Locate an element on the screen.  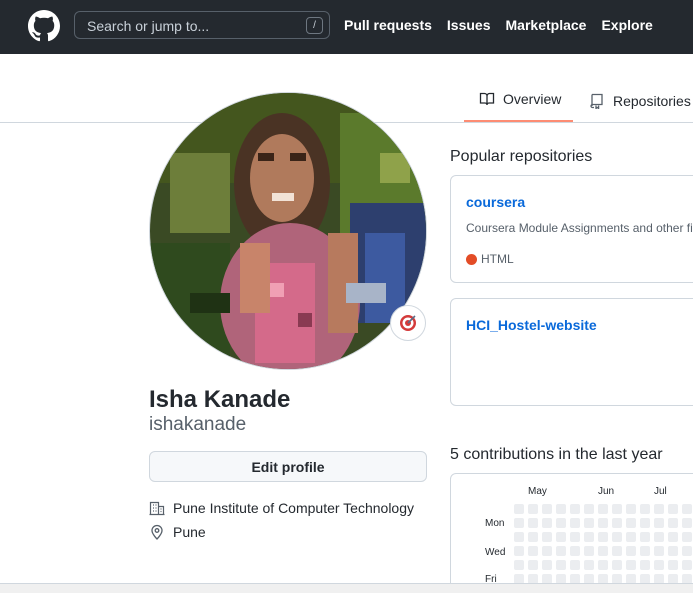
repo-link: HCI_Hostel-website is located at coordinates (531, 325).